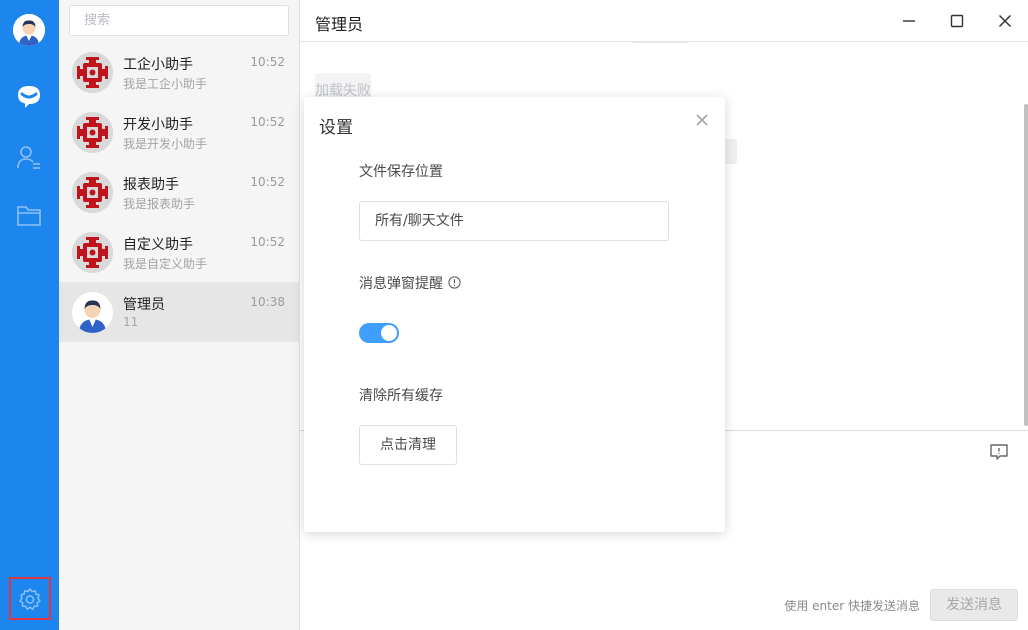 Image resolution: width=1028 pixels, height=630 pixels. Describe the element at coordinates (165, 84) in the screenshot. I see `conversation-preview: 我是工企小助手` at that location.